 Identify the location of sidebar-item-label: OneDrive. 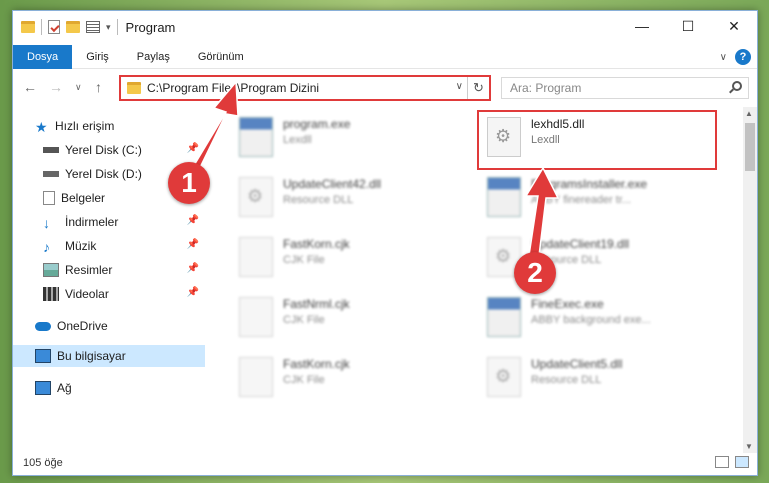
(82, 326).